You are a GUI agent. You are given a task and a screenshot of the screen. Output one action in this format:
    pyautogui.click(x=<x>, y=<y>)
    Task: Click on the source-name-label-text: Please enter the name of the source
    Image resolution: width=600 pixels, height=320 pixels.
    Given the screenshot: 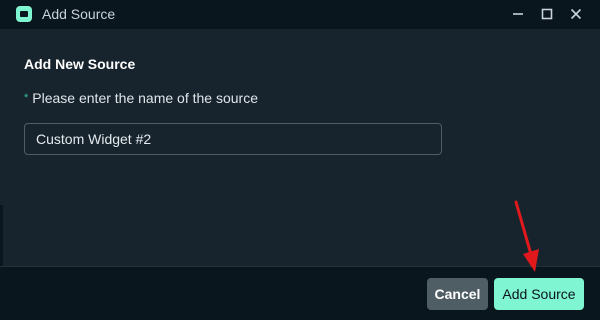 What is the action you would take?
    pyautogui.click(x=145, y=98)
    